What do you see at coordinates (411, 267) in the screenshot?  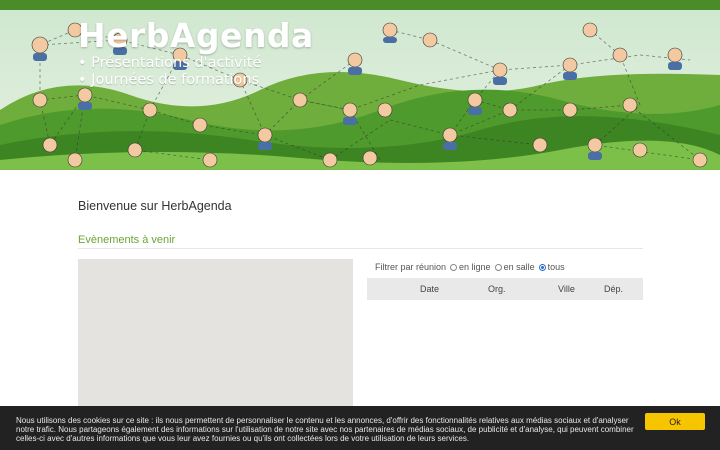 I see `filter-label: Filtrer par réunion` at bounding box center [411, 267].